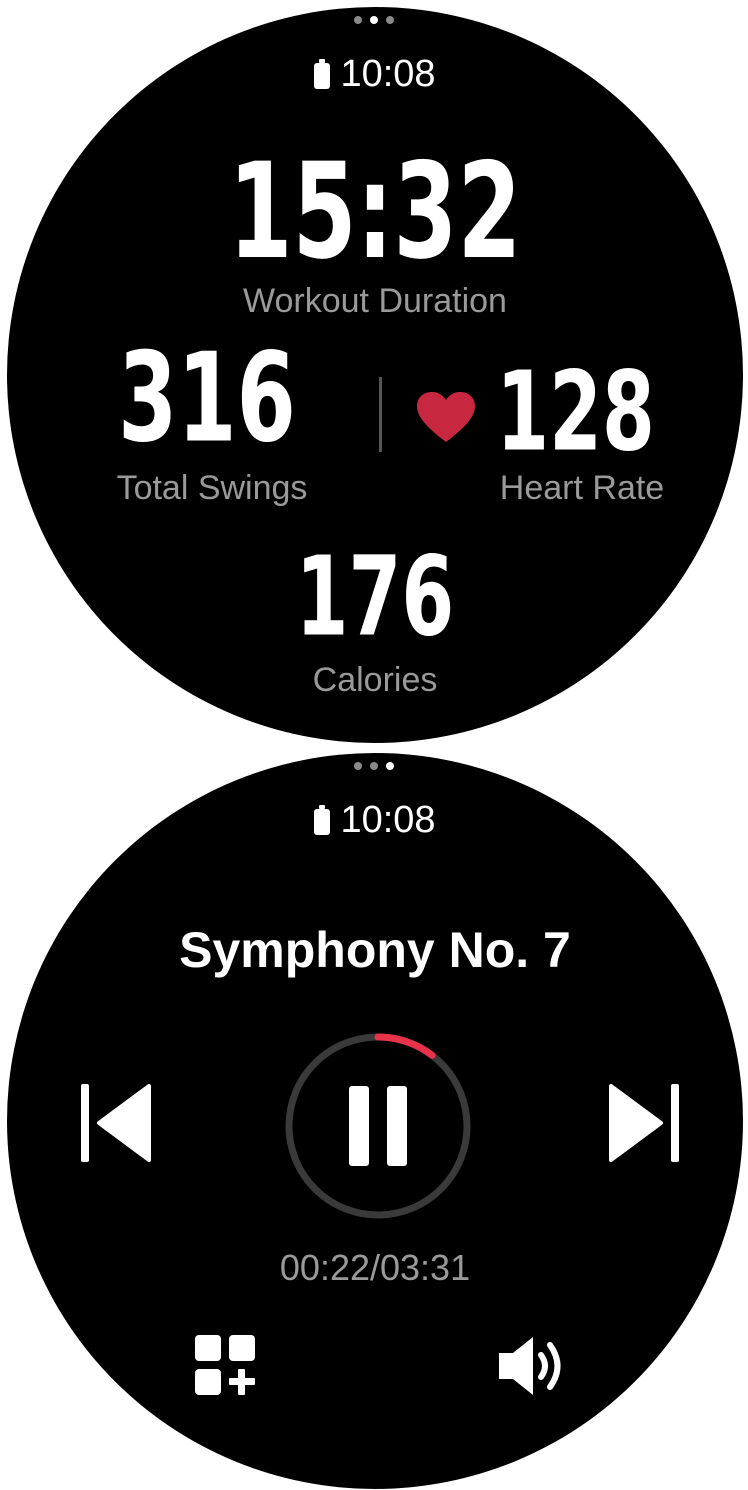  What do you see at coordinates (375, 211) in the screenshot?
I see `workout-duration-value: 15:32` at bounding box center [375, 211].